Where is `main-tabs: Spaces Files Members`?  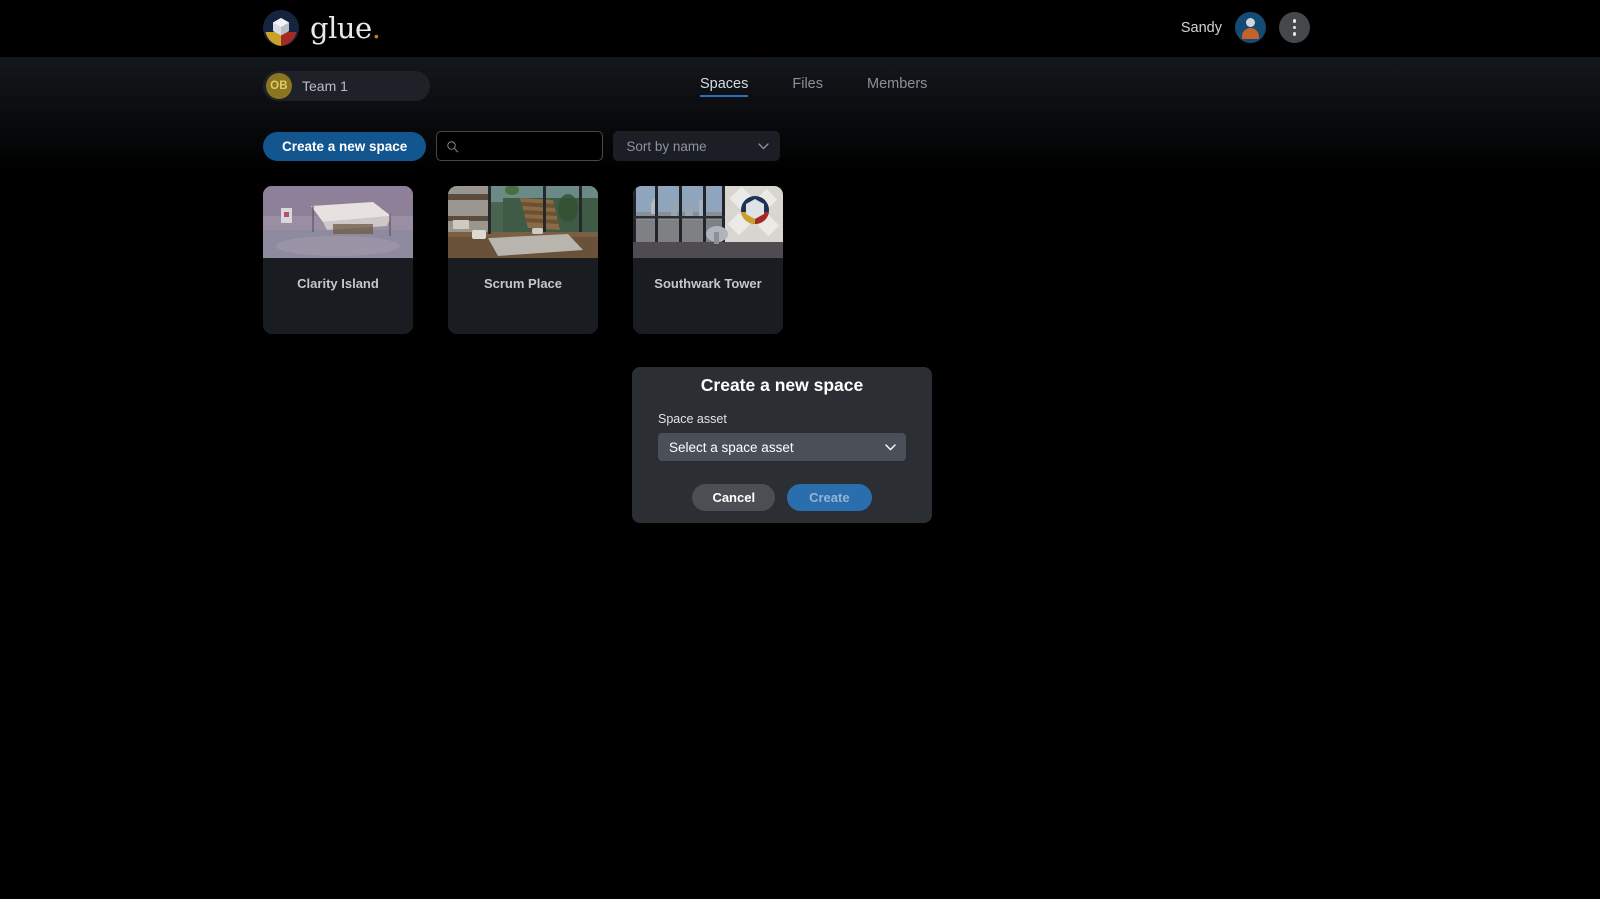
main-tabs: Spaces Files Members is located at coordinates (813, 86).